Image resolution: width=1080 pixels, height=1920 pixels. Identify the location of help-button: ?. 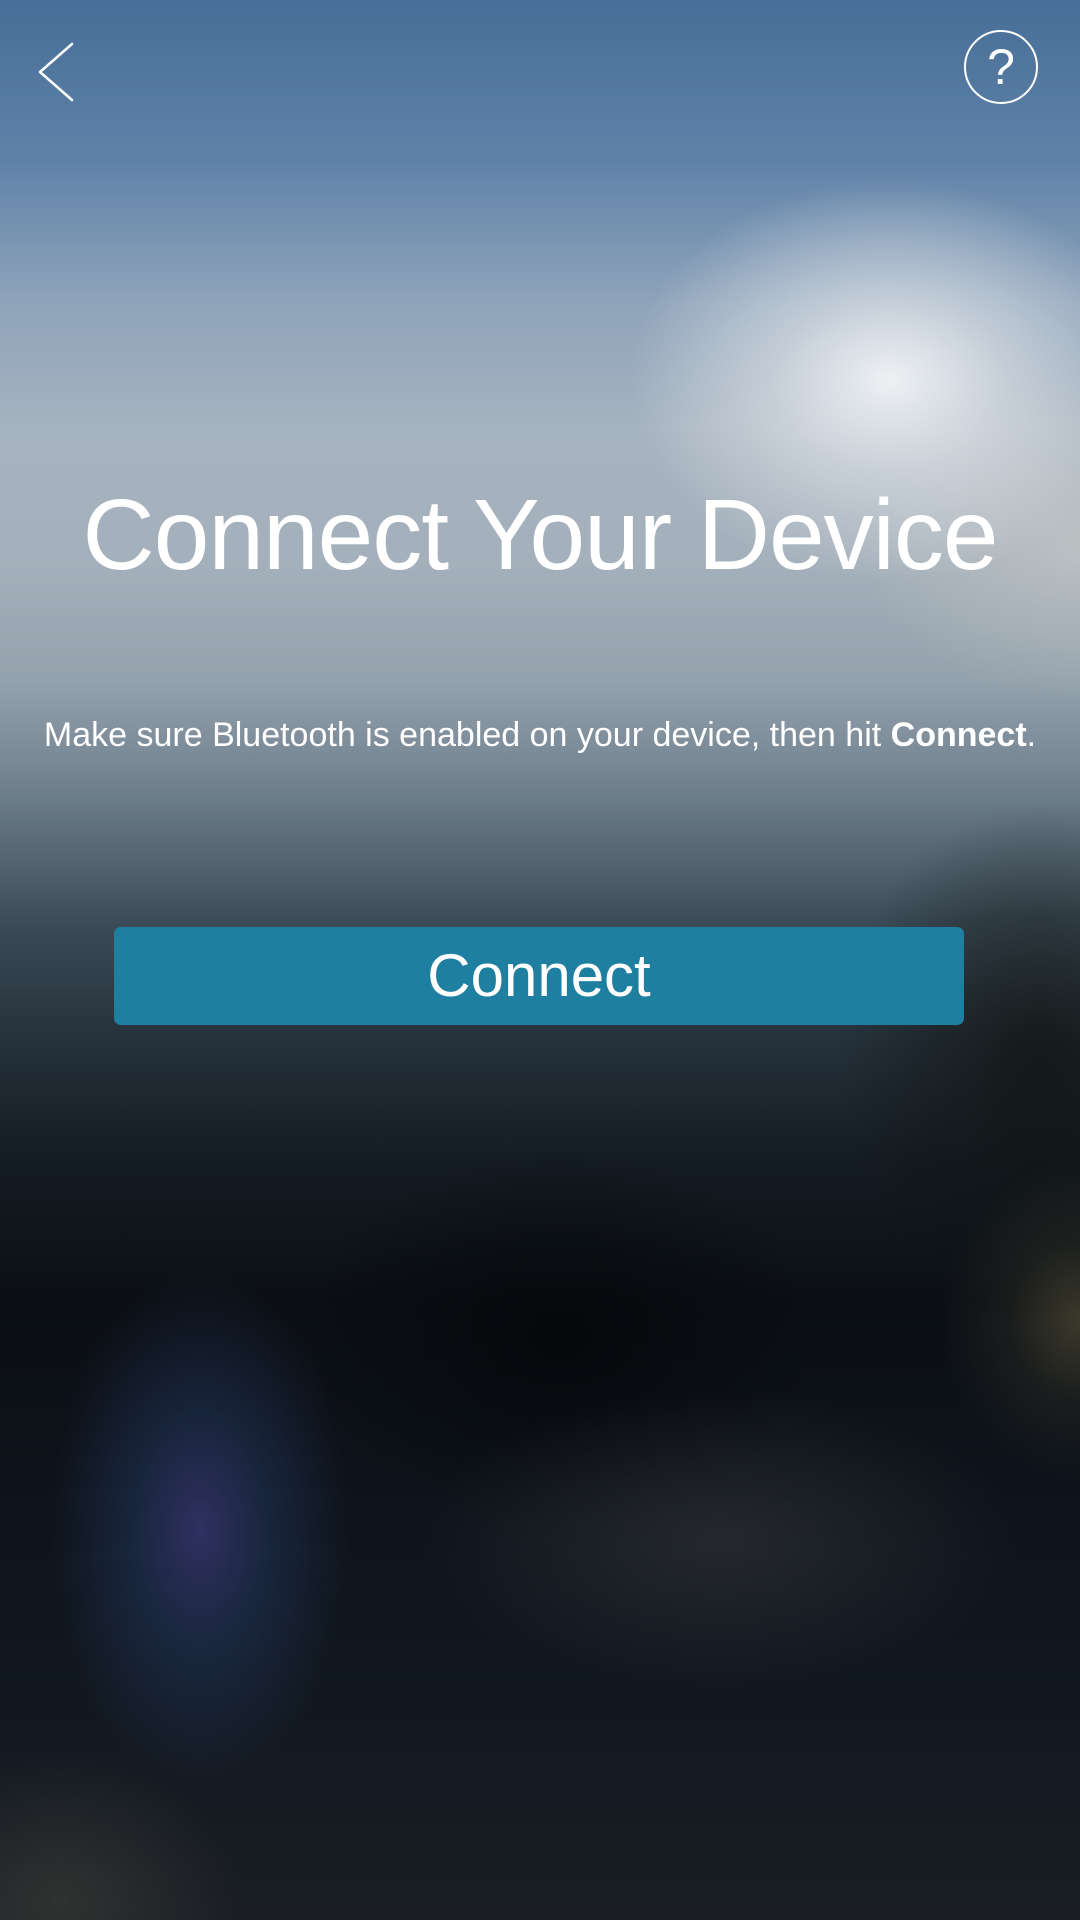
(1001, 67).